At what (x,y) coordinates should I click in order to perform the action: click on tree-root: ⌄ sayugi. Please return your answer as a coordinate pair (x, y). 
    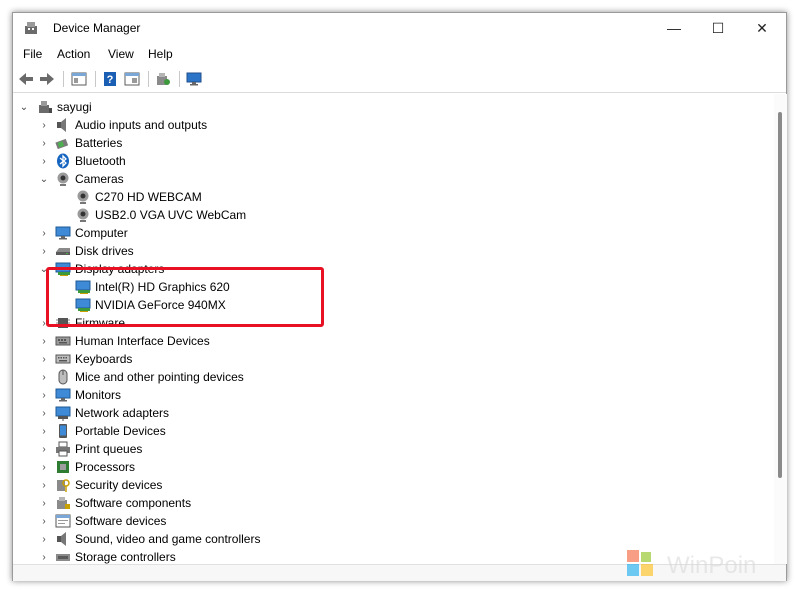
    Looking at the image, I should click on (63, 107).